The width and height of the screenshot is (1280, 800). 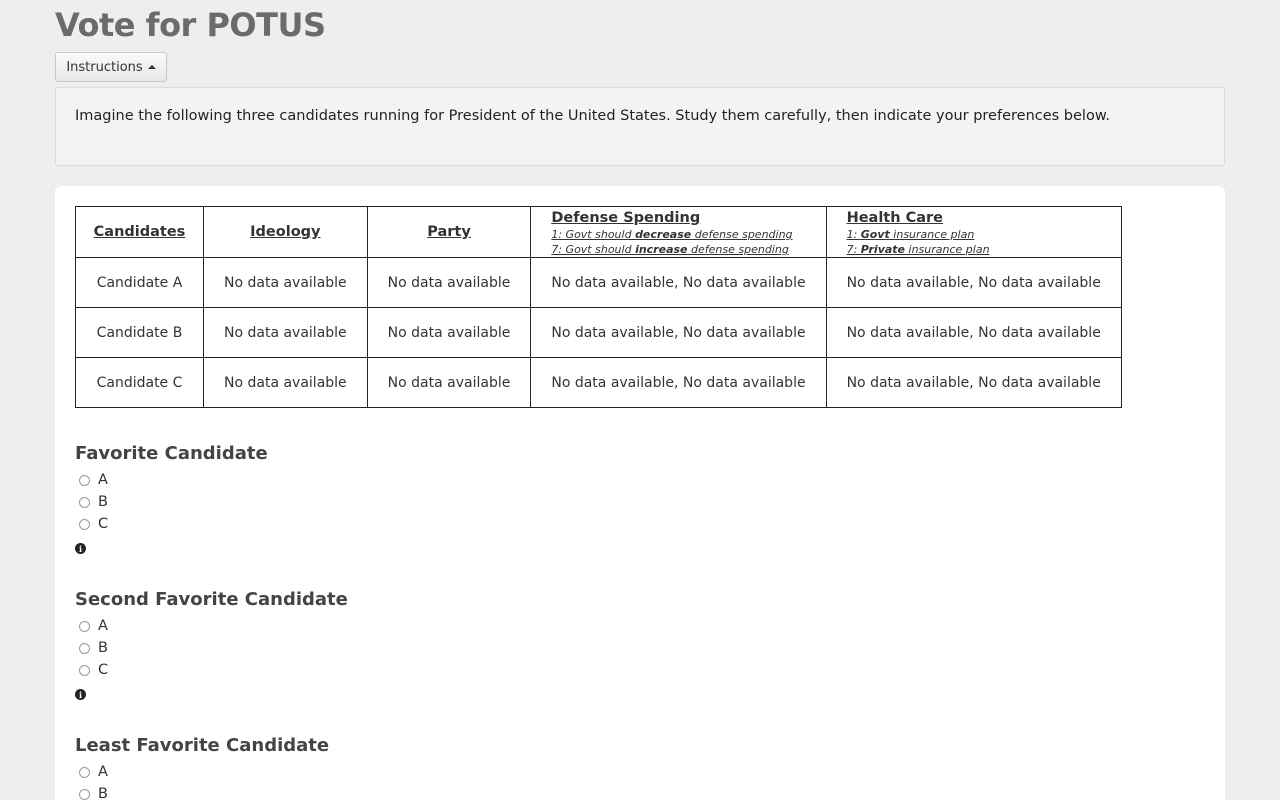 I want to click on header-party: Party, so click(x=449, y=232).